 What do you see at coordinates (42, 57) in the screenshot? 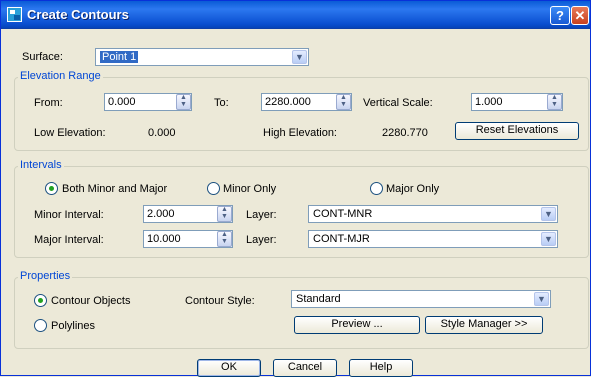
I see `surface-label: Surface:` at bounding box center [42, 57].